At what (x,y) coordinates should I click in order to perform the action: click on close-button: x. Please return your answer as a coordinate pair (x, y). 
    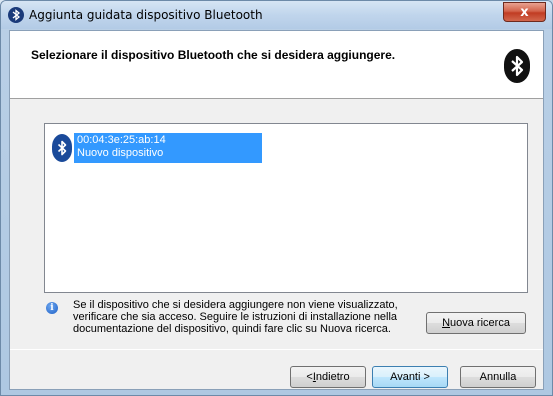
    Looking at the image, I should click on (524, 12).